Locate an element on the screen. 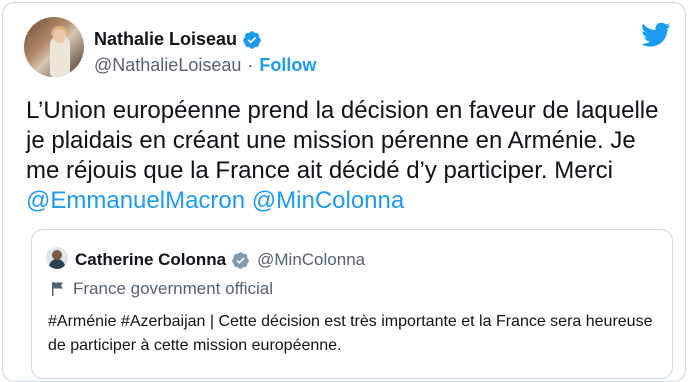 Image resolution: width=690 pixels, height=382 pixels. twitter-bird-icon is located at coordinates (656, 35).